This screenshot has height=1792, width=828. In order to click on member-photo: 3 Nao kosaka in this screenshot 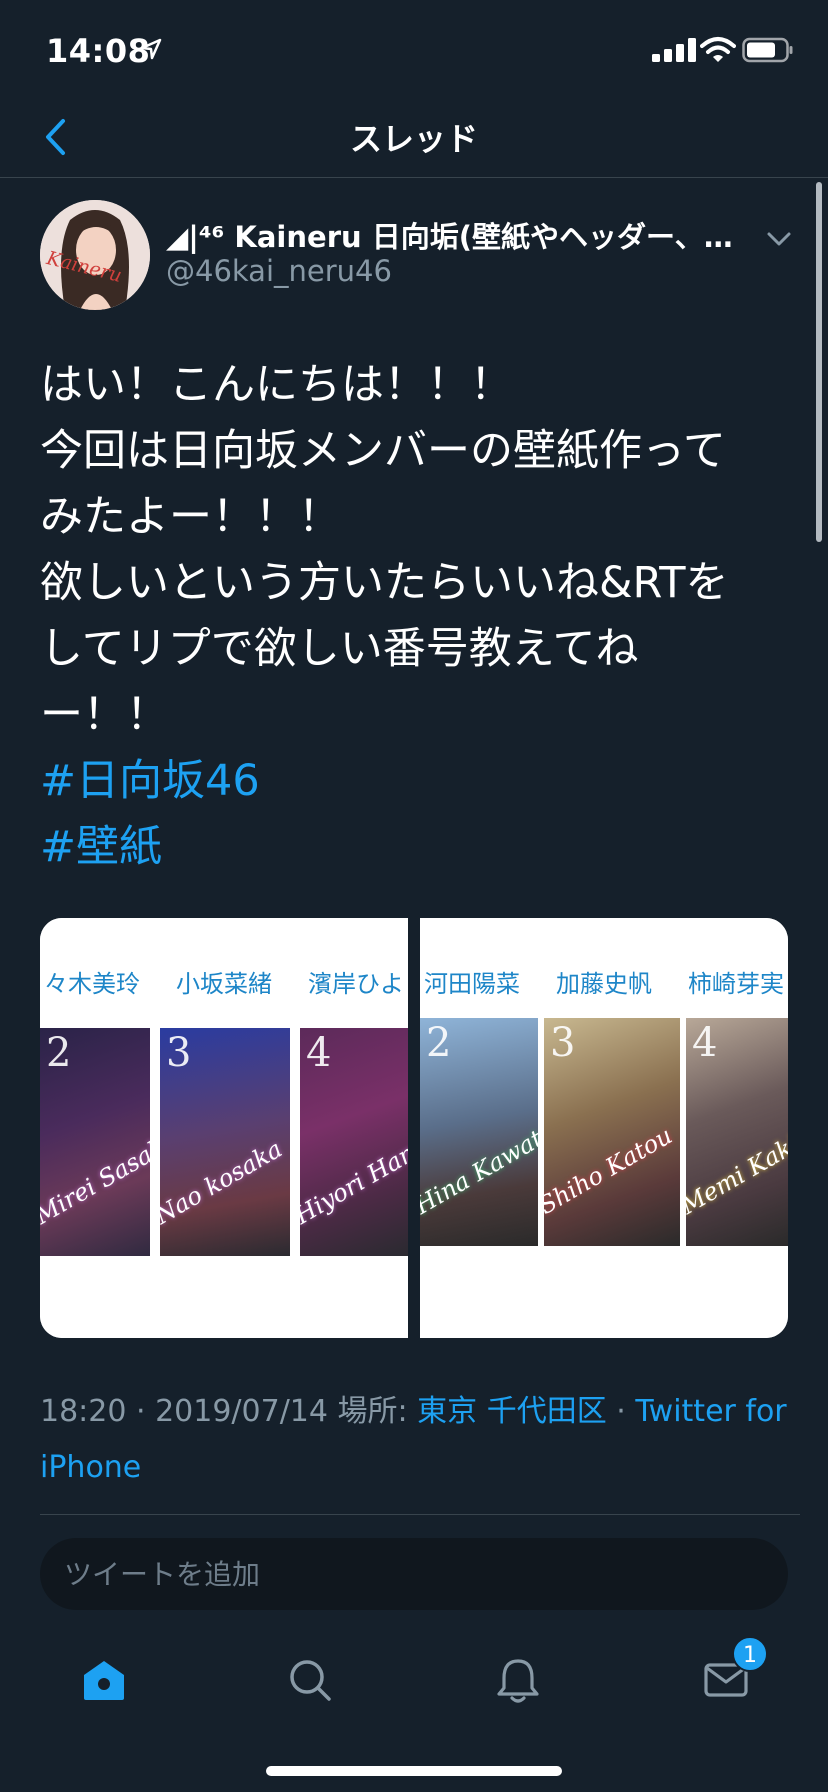, I will do `click(225, 1142)`.